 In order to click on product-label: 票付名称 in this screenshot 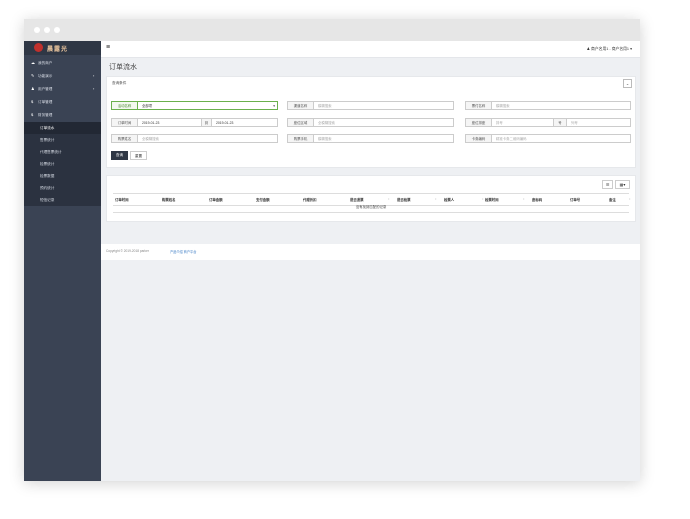, I will do `click(478, 105)`.